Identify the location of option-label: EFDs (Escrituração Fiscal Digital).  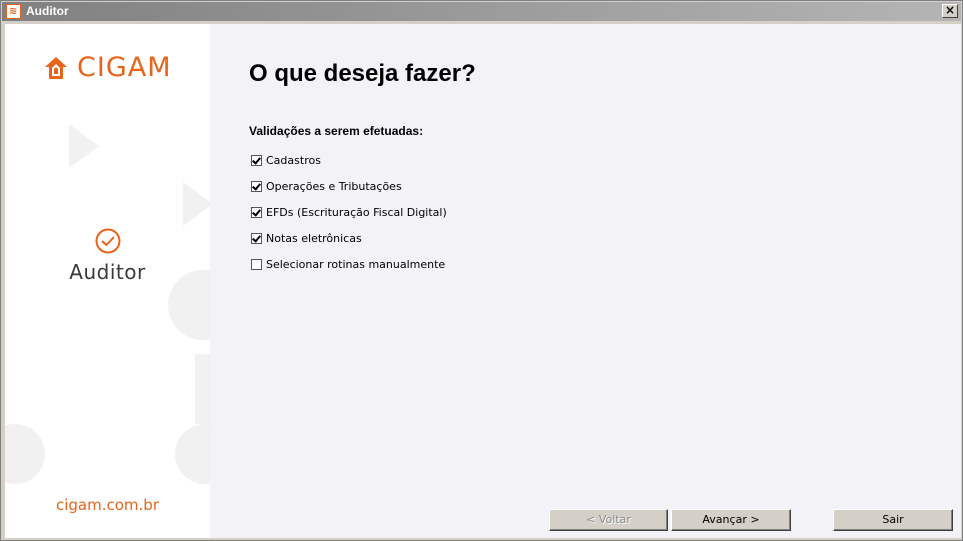
(356, 212).